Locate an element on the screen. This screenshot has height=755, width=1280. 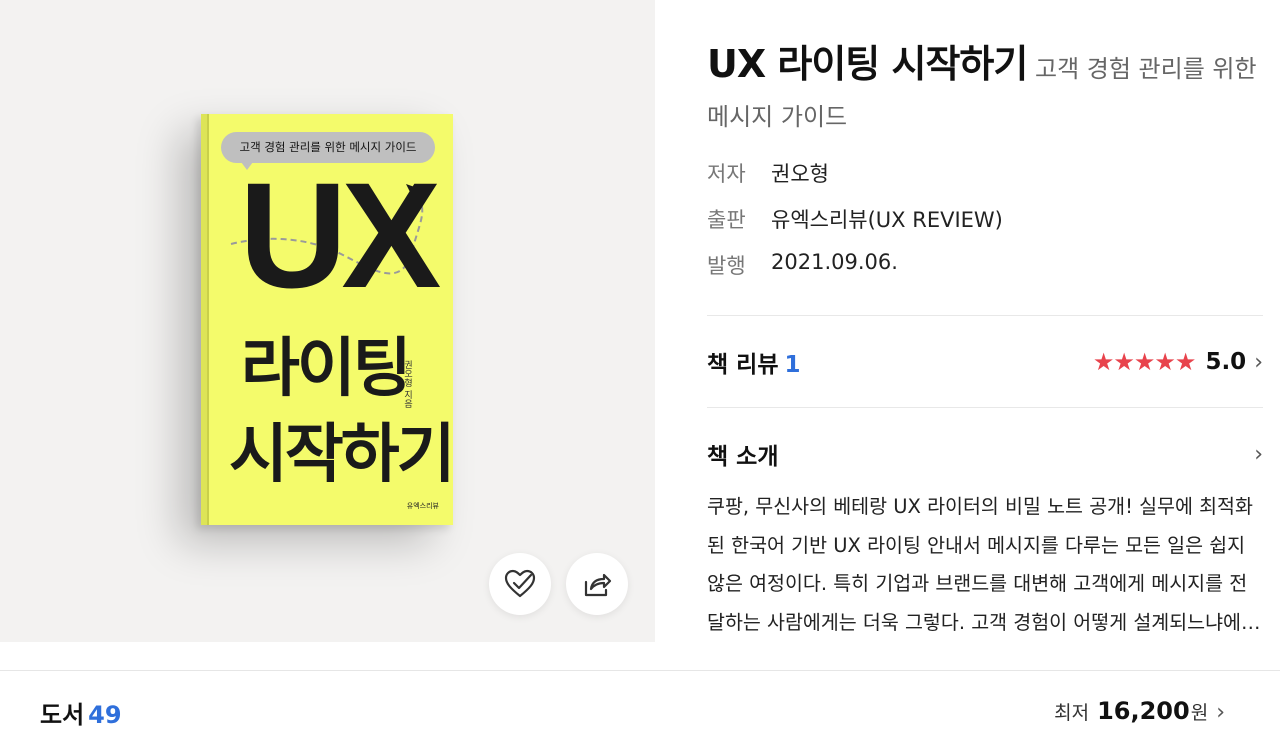
share-button is located at coordinates (597, 584).